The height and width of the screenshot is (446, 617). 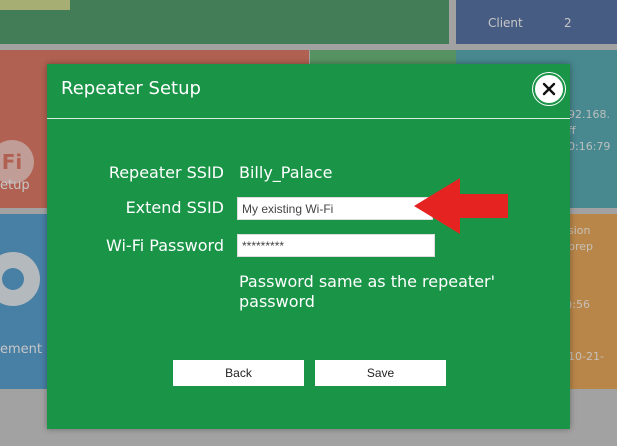 What do you see at coordinates (336, 245) in the screenshot?
I see `wifi-password-input` at bounding box center [336, 245].